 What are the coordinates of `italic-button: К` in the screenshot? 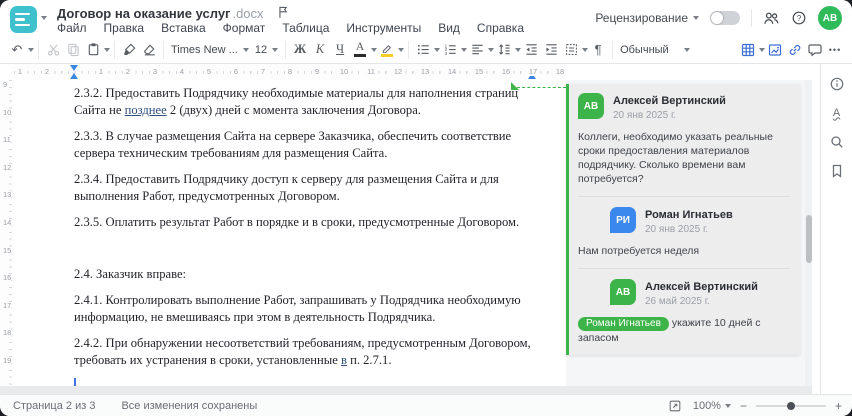 It's located at (320, 50).